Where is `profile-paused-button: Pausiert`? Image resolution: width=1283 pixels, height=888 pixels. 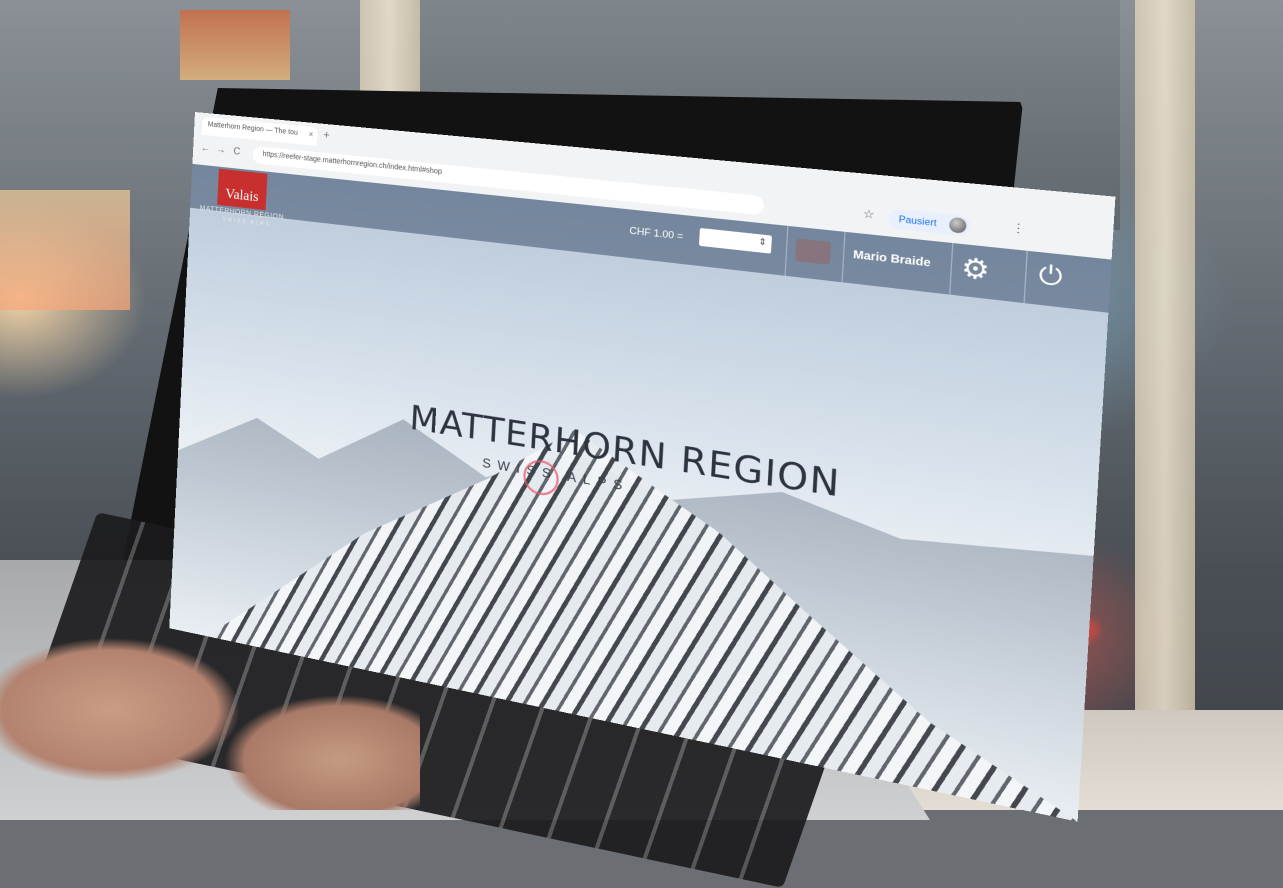
profile-paused-button: Pausiert is located at coordinates (929, 222).